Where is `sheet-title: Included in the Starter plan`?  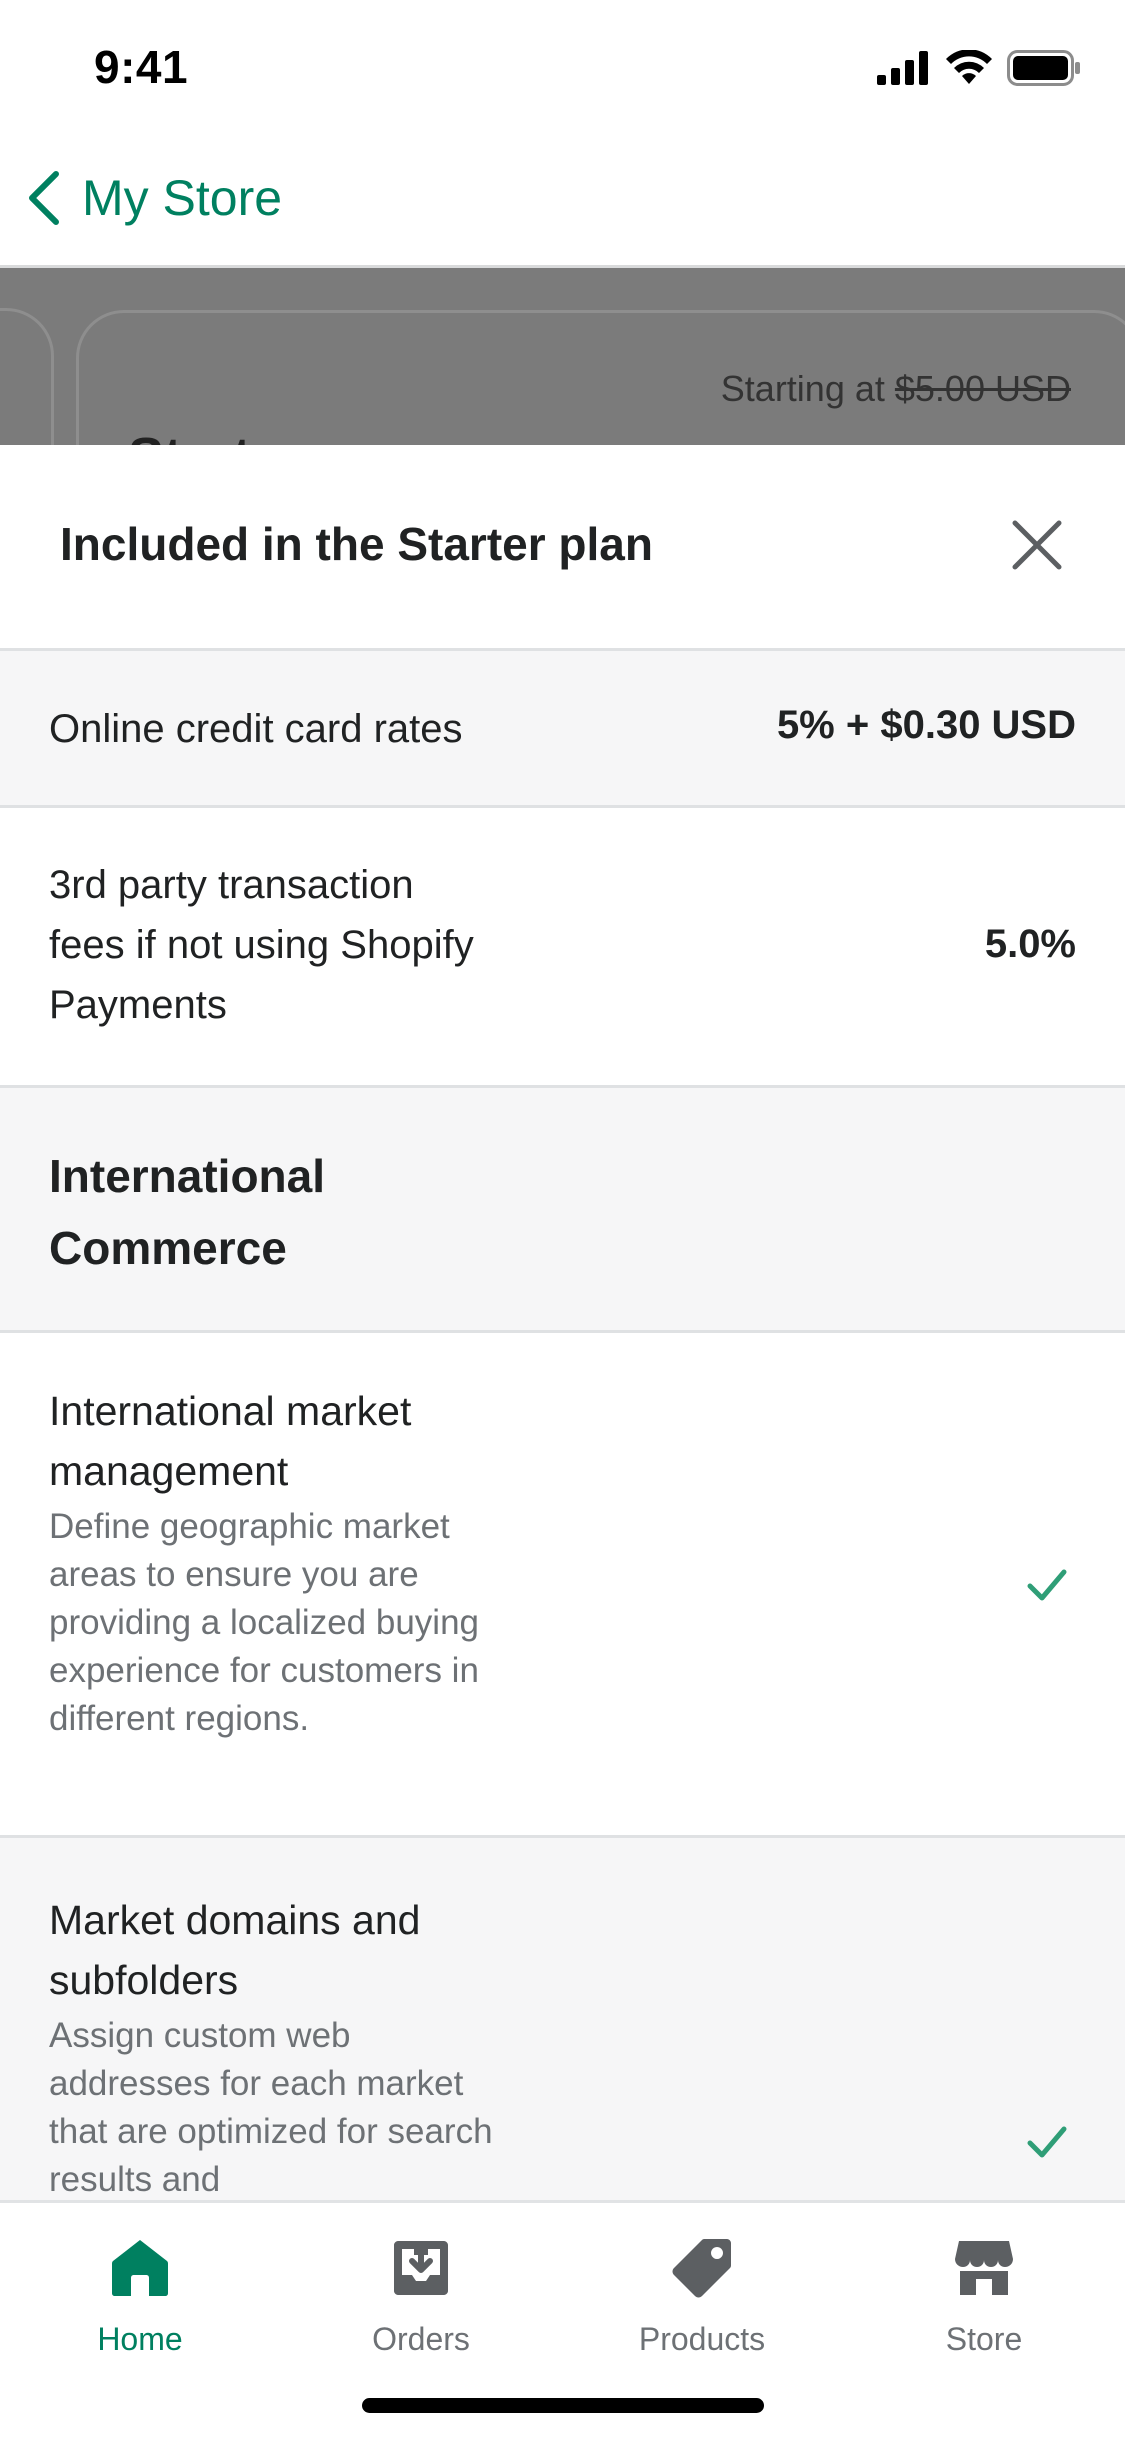
sheet-title: Included in the Starter plan is located at coordinates (356, 544).